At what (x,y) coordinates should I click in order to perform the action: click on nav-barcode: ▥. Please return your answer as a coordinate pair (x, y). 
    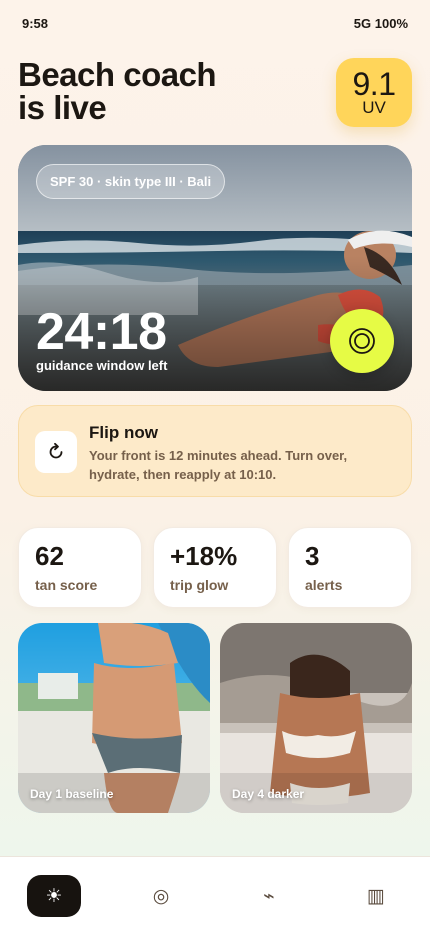
    Looking at the image, I should click on (376, 896).